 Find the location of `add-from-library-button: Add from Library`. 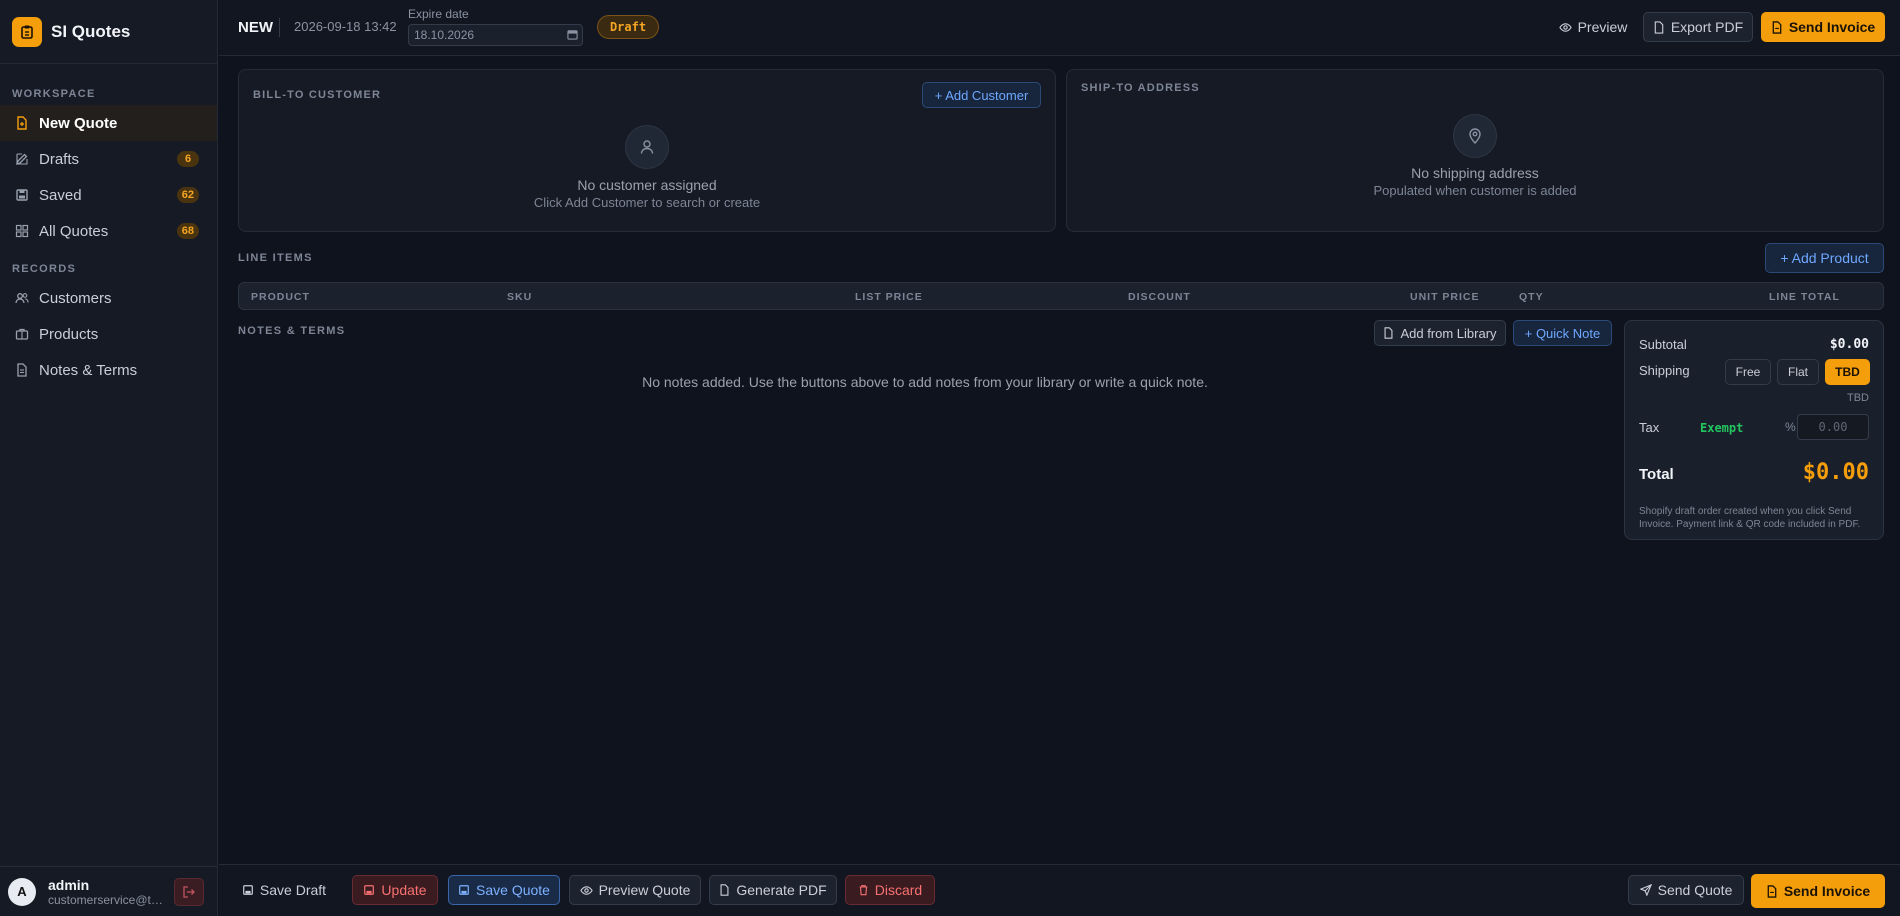

add-from-library-button: Add from Library is located at coordinates (1440, 333).